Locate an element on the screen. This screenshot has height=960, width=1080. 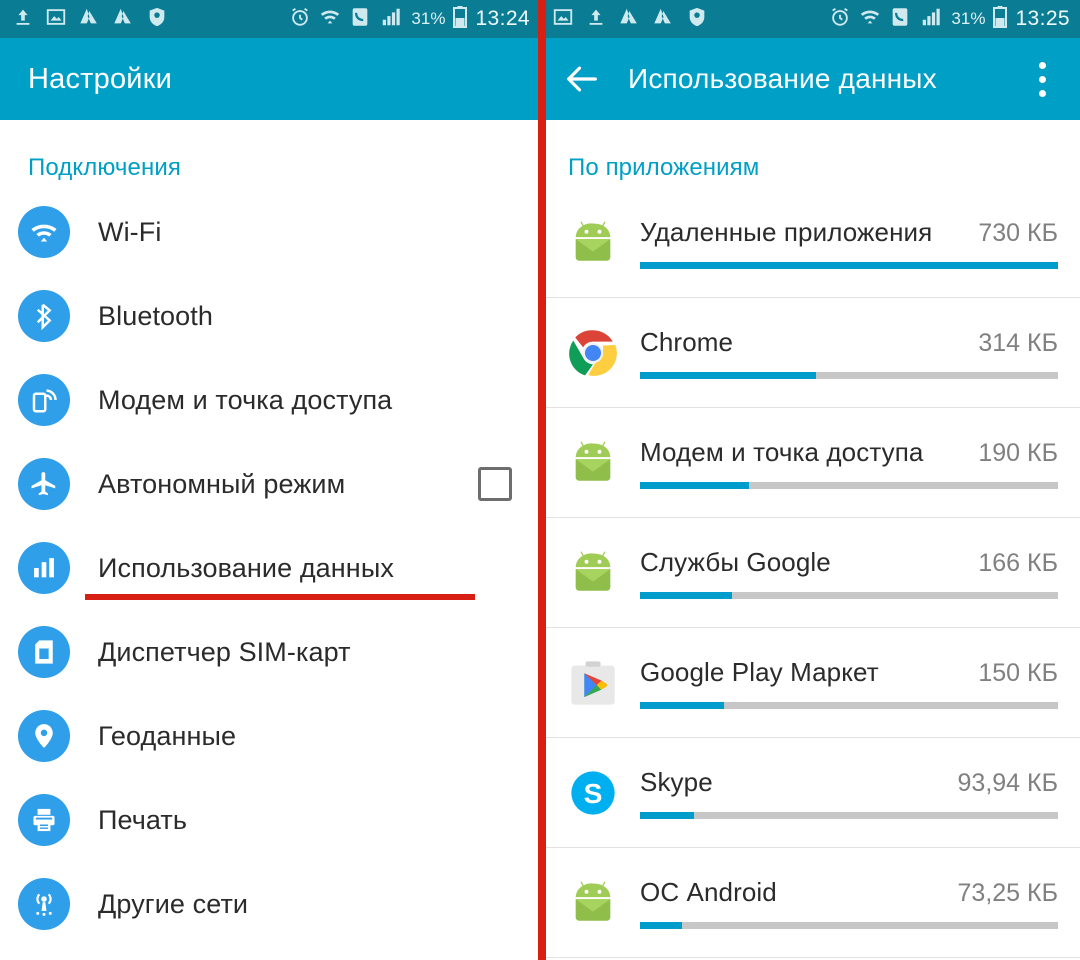
list-item: Службы Google 166 КБ is located at coordinates (810, 573).